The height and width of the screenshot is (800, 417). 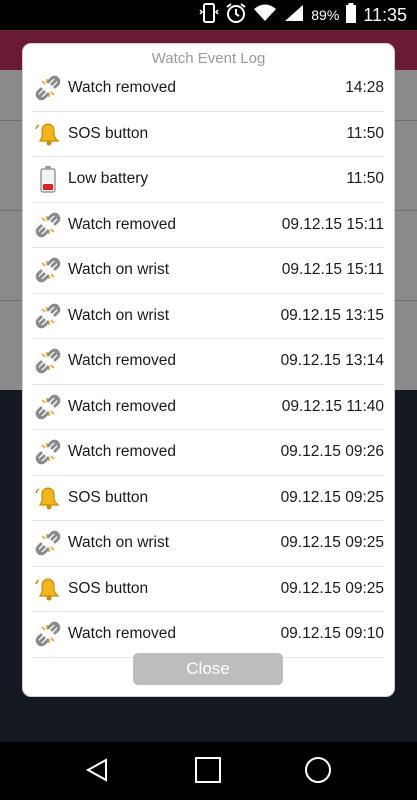 What do you see at coordinates (208, 669) in the screenshot?
I see `close-button: Close` at bounding box center [208, 669].